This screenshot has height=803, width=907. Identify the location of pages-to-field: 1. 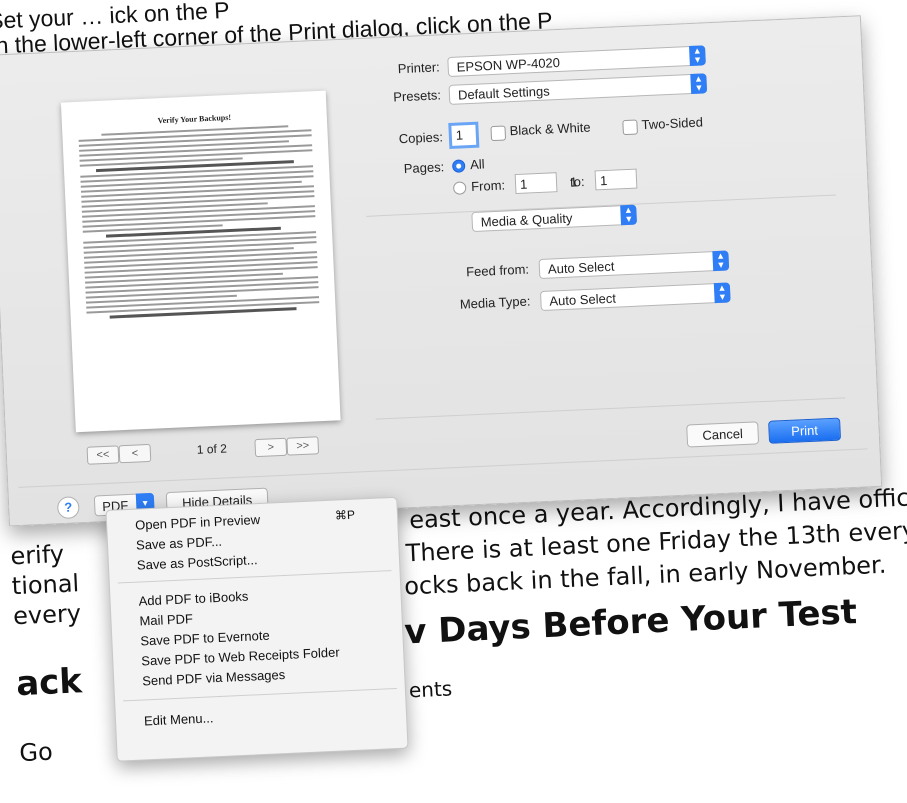
(616, 179).